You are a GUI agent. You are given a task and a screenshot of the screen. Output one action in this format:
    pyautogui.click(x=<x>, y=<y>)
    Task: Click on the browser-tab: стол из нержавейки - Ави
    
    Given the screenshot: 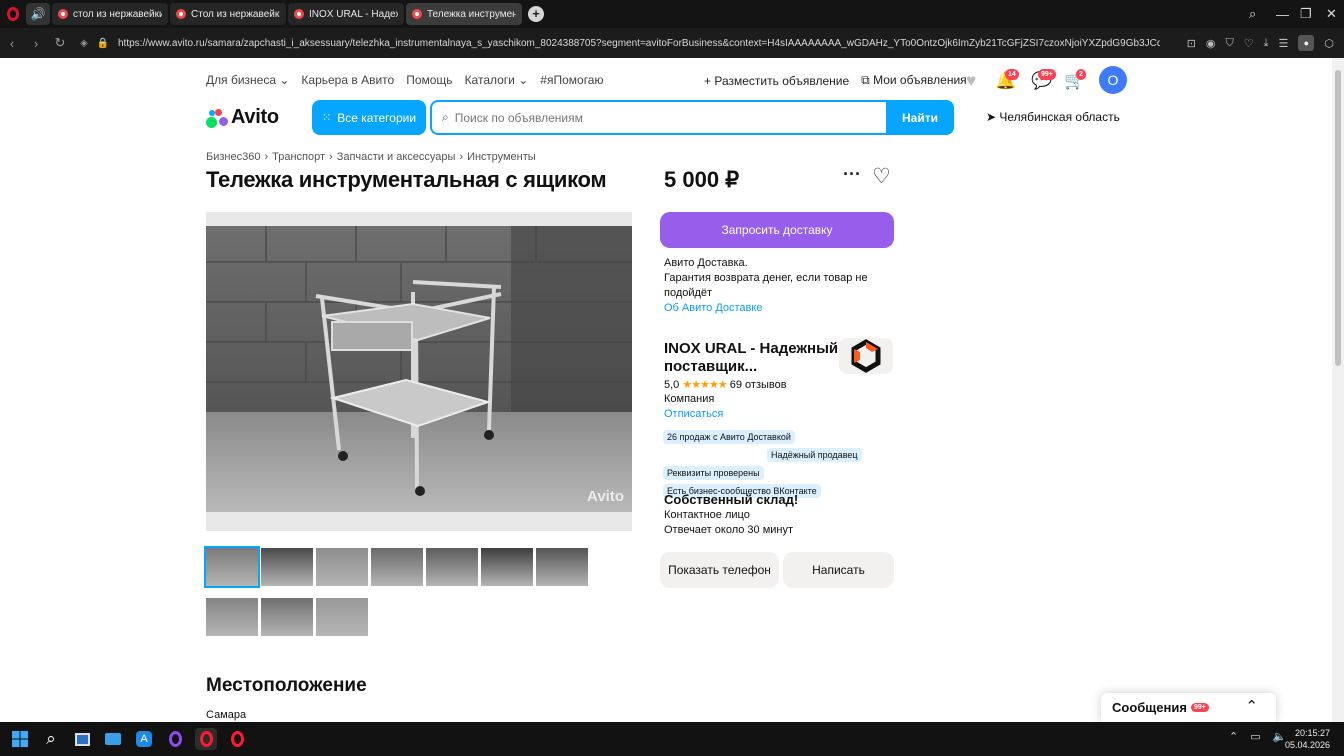 What is the action you would take?
    pyautogui.click(x=110, y=14)
    